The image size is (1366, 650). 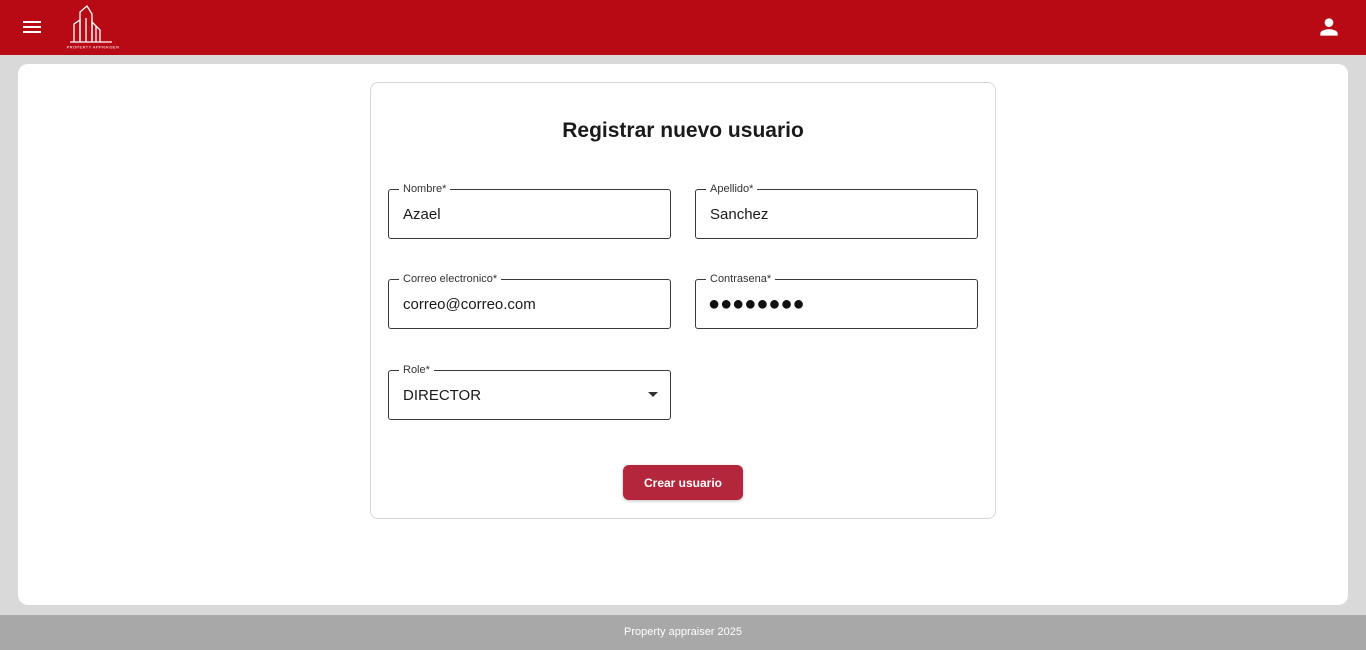 I want to click on email-field: Correo electronico* correo@correo.com, so click(x=529, y=301).